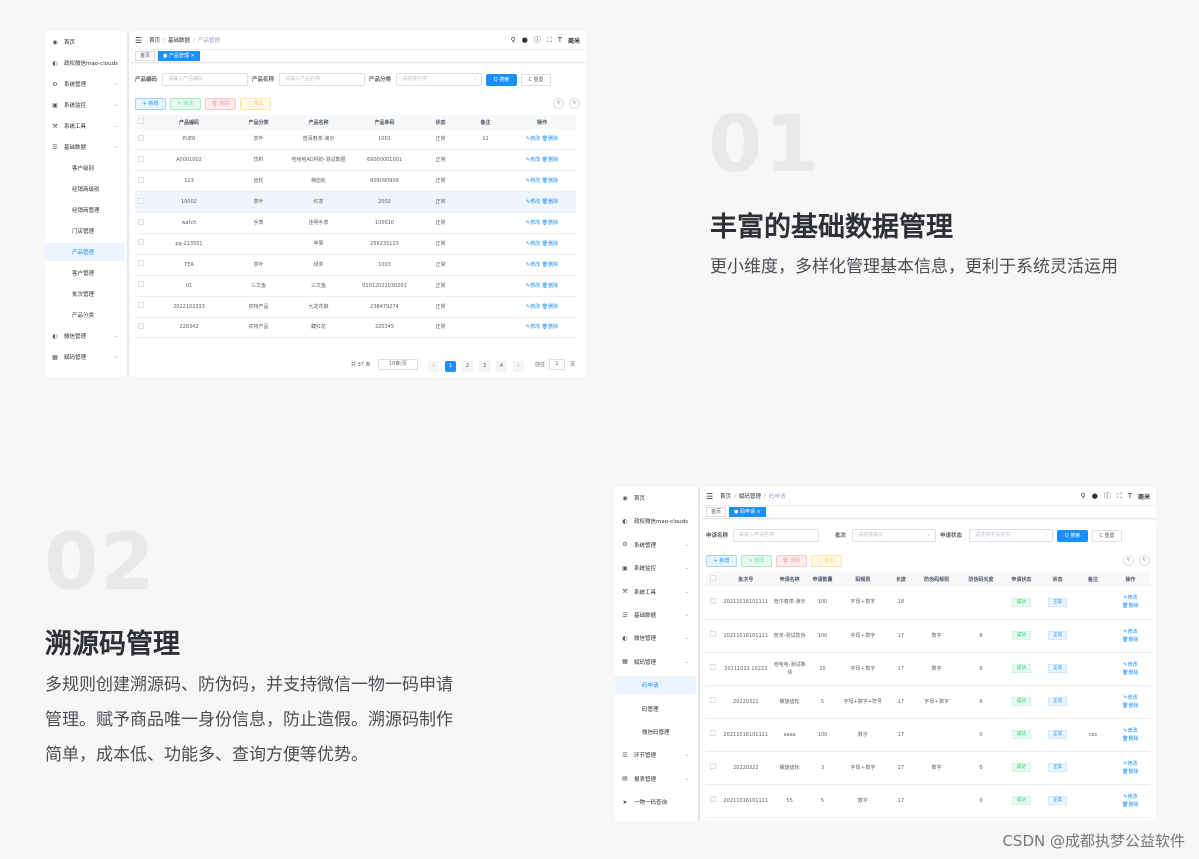 Image resolution: width=1199 pixels, height=859 pixels. Describe the element at coordinates (220, 104) in the screenshot. I see `delete-button: 🗑 删除` at that location.